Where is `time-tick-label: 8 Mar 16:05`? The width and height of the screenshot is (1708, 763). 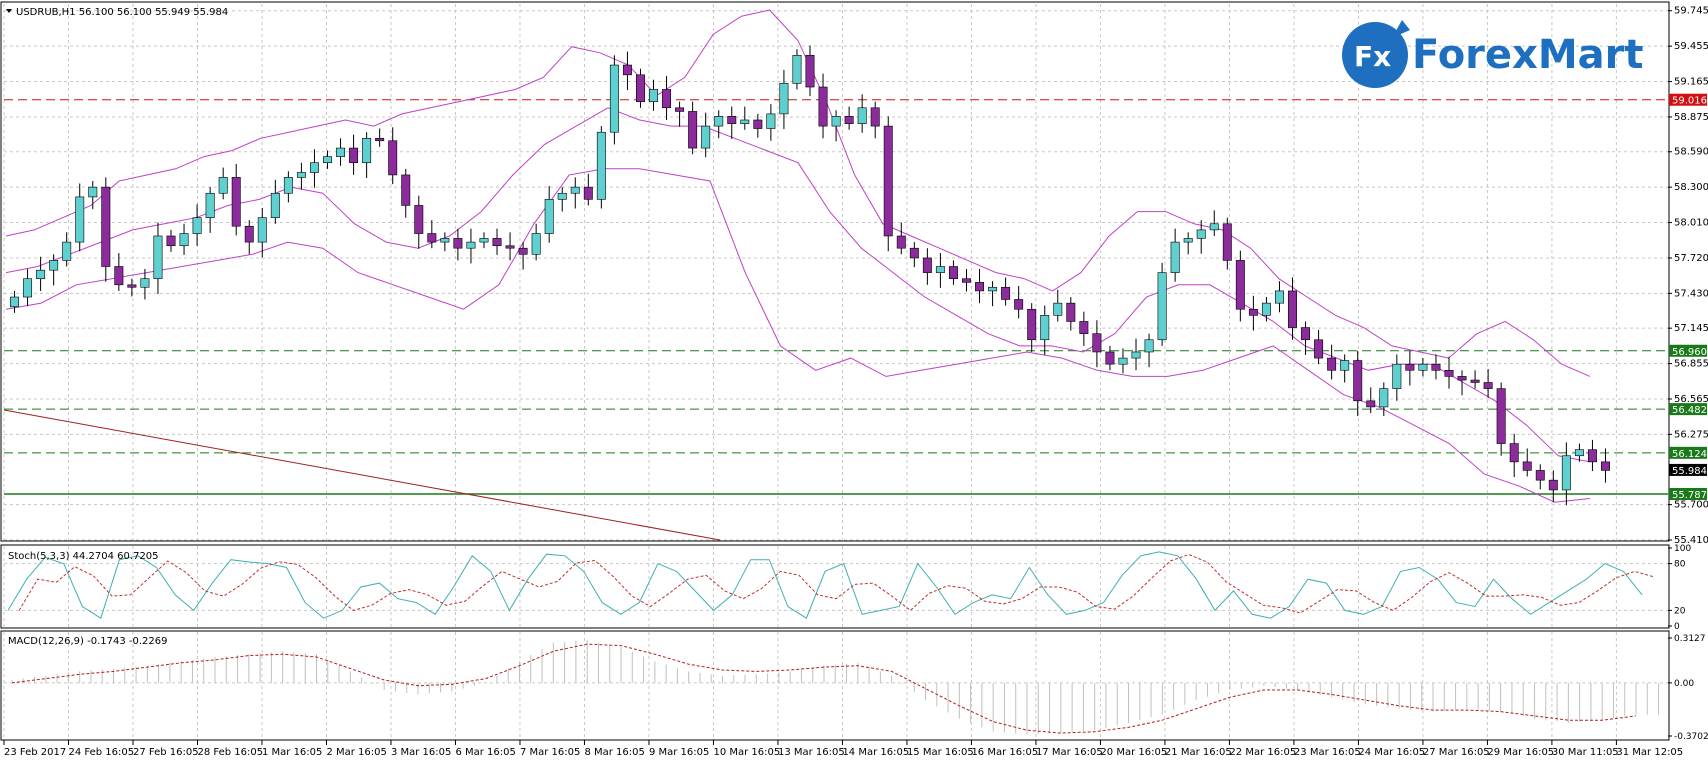
time-tick-label: 8 Mar 16:05 is located at coordinates (614, 752).